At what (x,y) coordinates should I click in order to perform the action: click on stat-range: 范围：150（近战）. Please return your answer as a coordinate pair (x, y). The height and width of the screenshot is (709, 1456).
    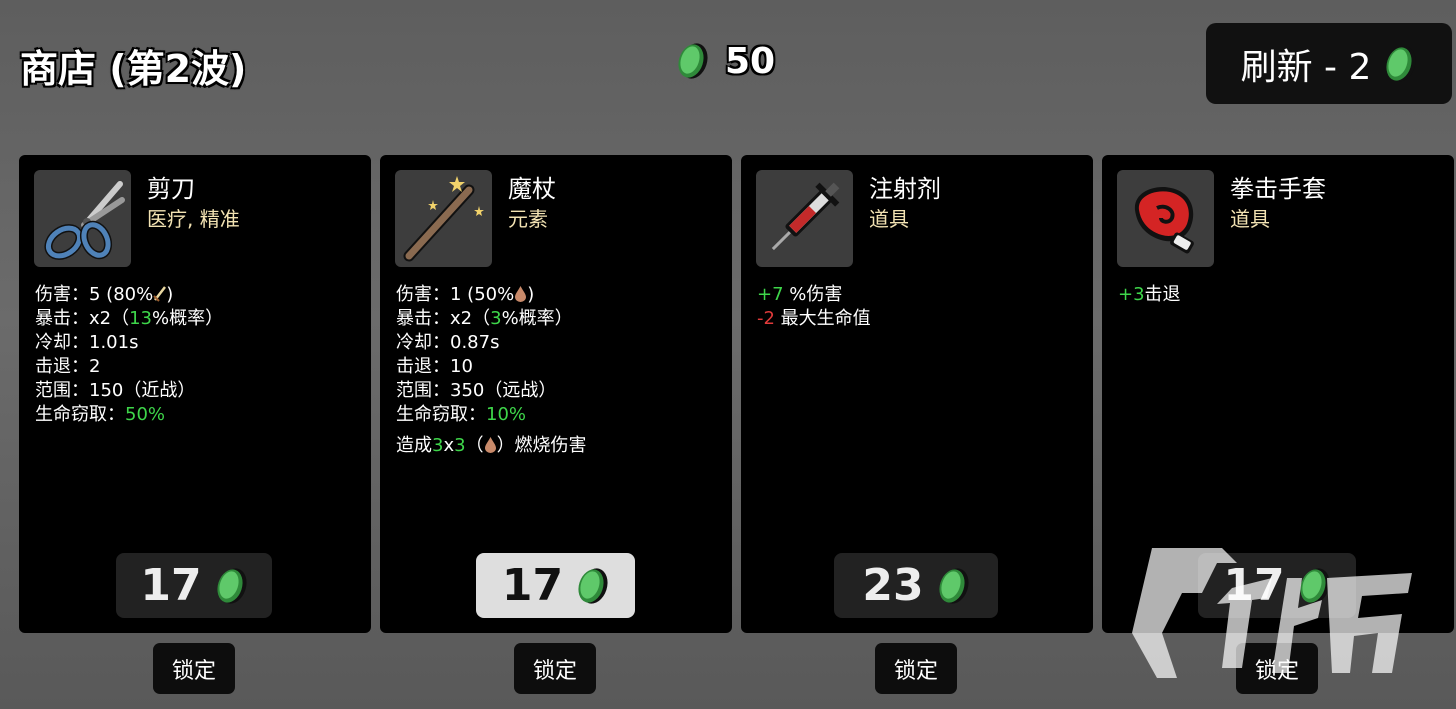
    Looking at the image, I should click on (115, 390).